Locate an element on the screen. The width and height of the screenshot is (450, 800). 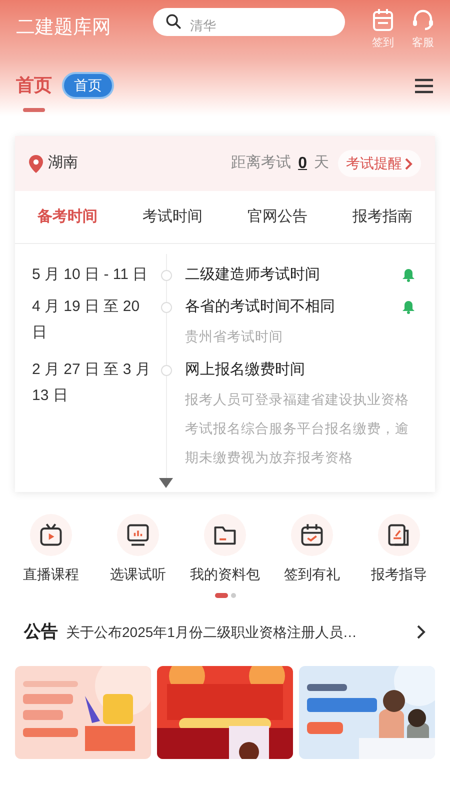
headset-icon is located at coordinates (423, 20).